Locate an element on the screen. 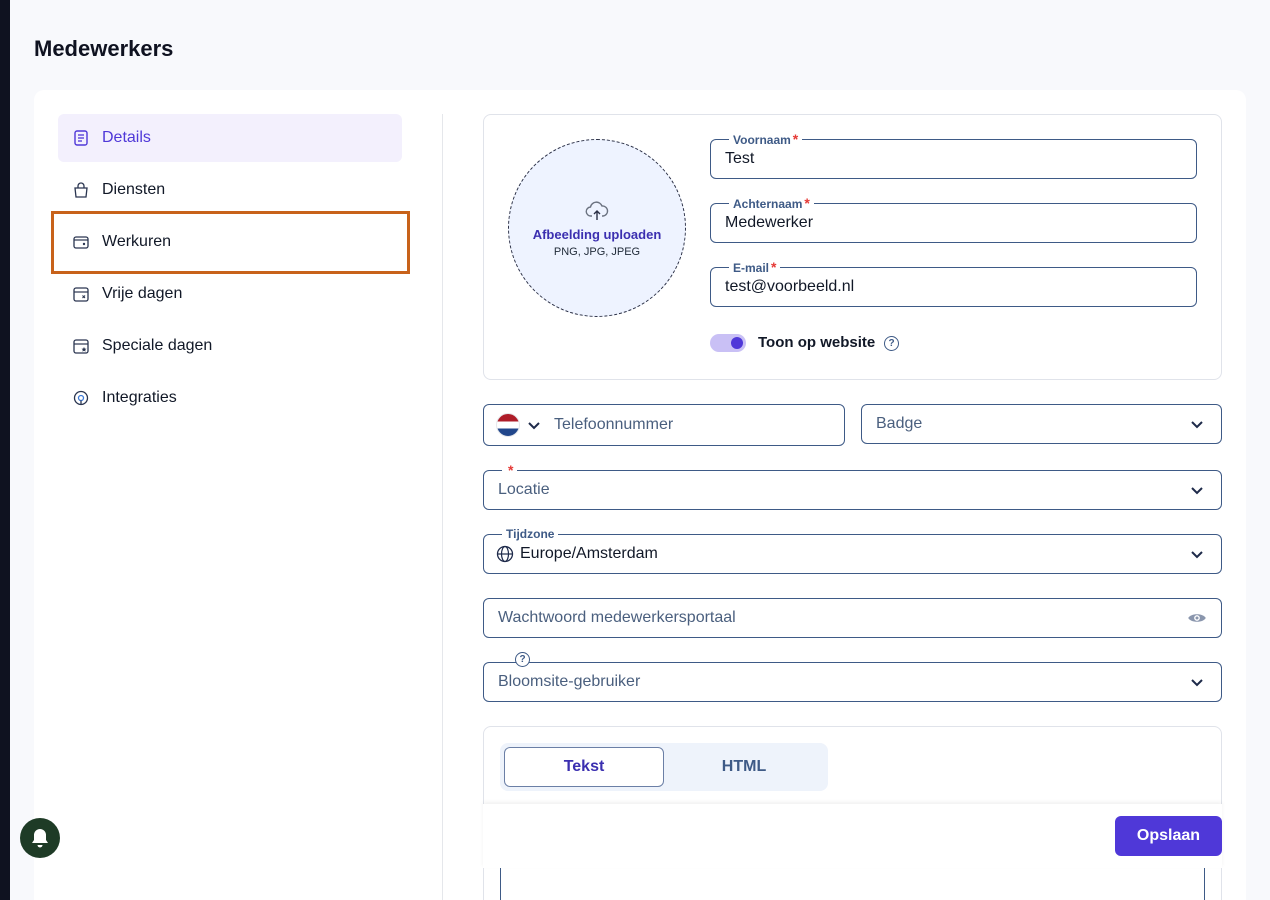  password-placeholder: Wachtwoord medewerkersportaal is located at coordinates (617, 617).